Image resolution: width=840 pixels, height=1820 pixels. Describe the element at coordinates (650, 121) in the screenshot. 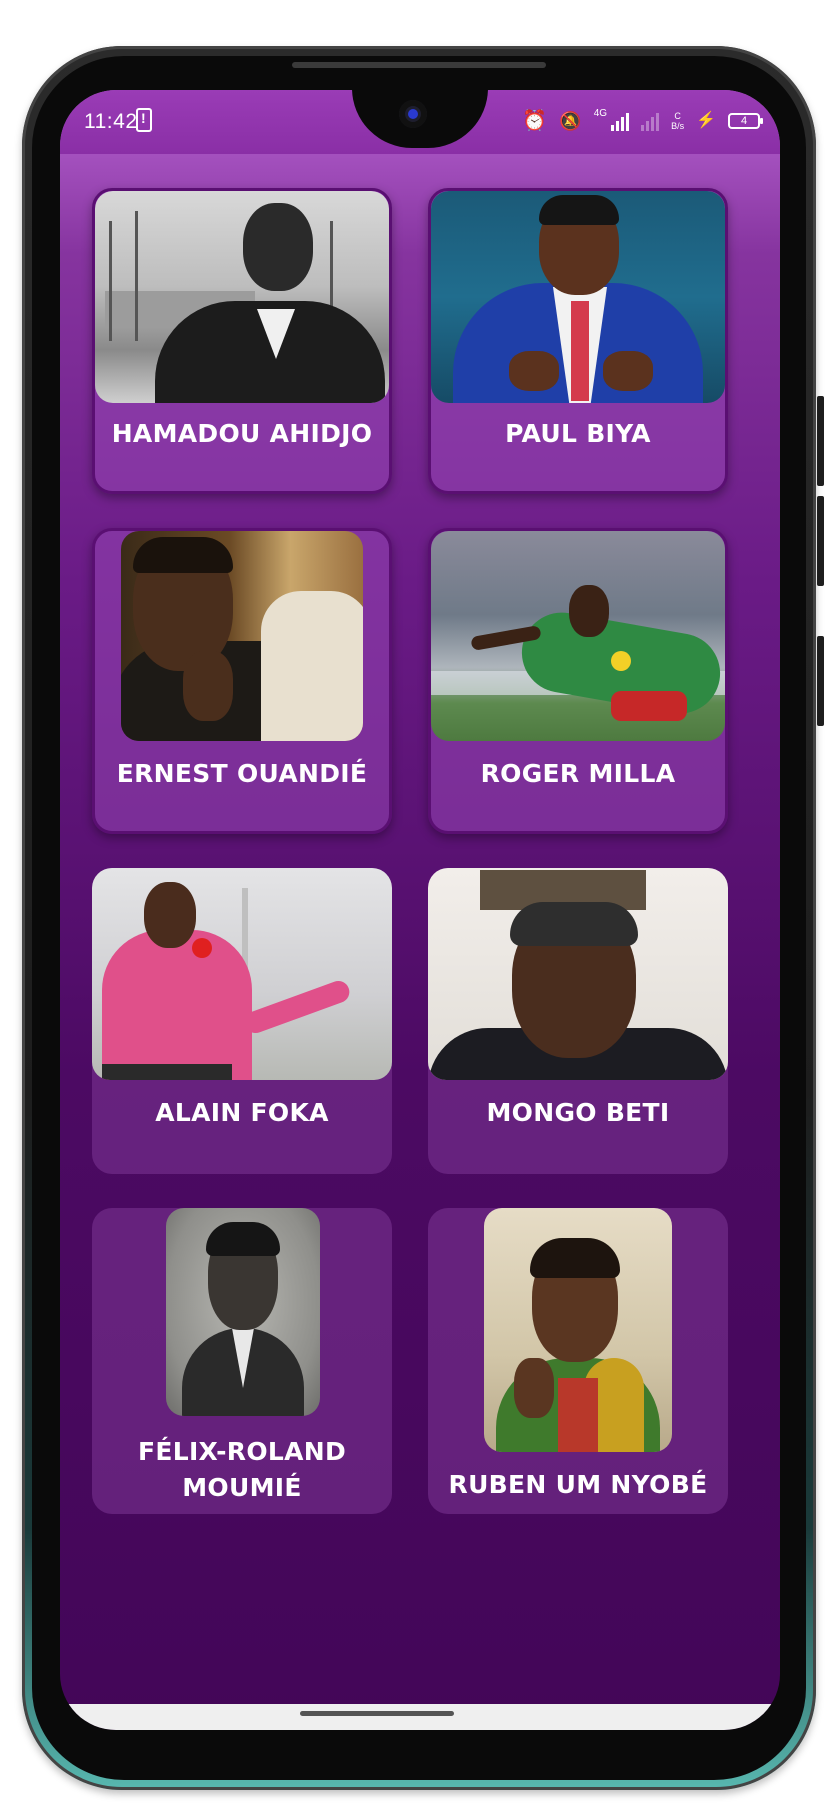

I see `signal-weak-icon` at that location.